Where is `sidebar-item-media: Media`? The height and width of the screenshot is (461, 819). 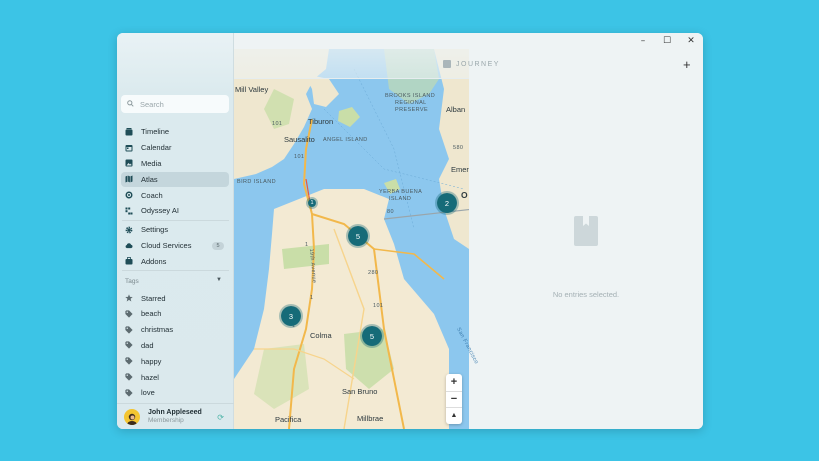
sidebar-item-media: Media is located at coordinates (175, 164).